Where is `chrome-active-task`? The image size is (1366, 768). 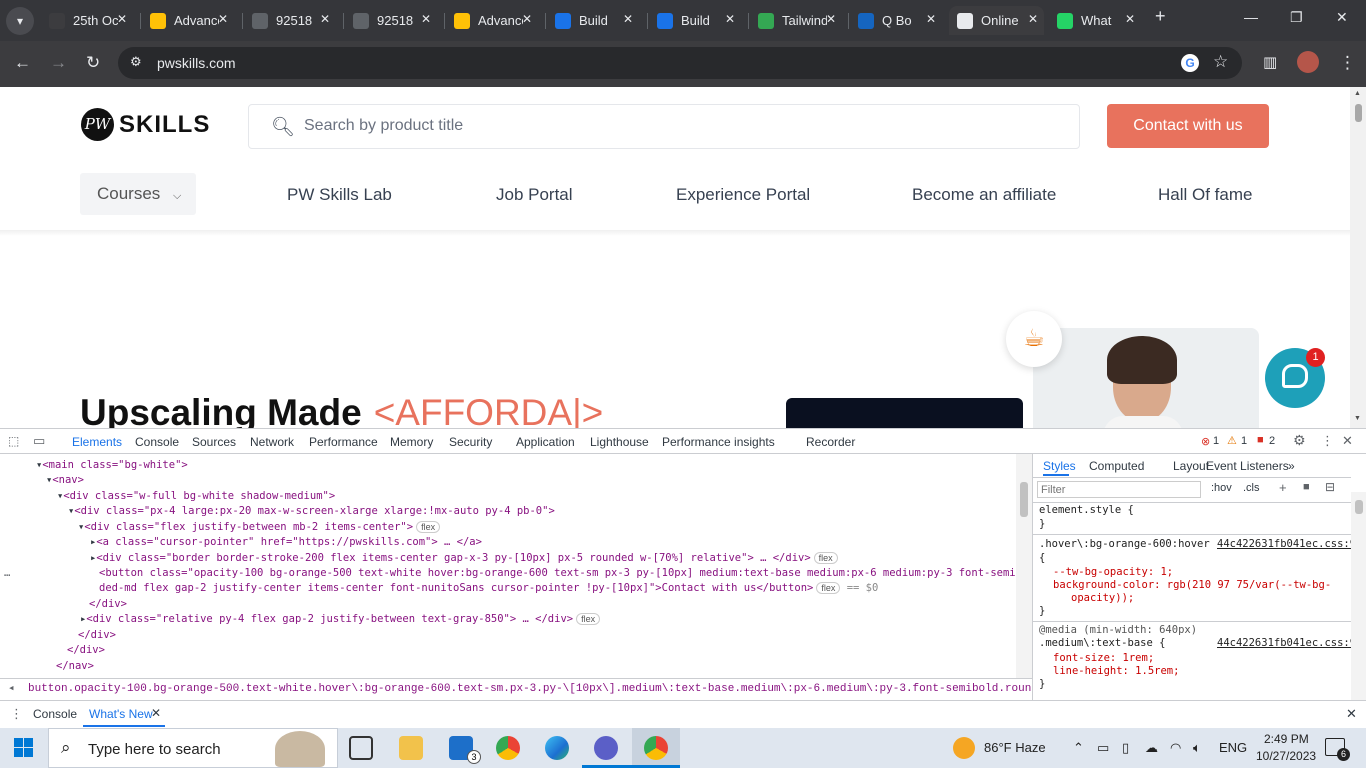
chrome-active-task is located at coordinates (656, 748).